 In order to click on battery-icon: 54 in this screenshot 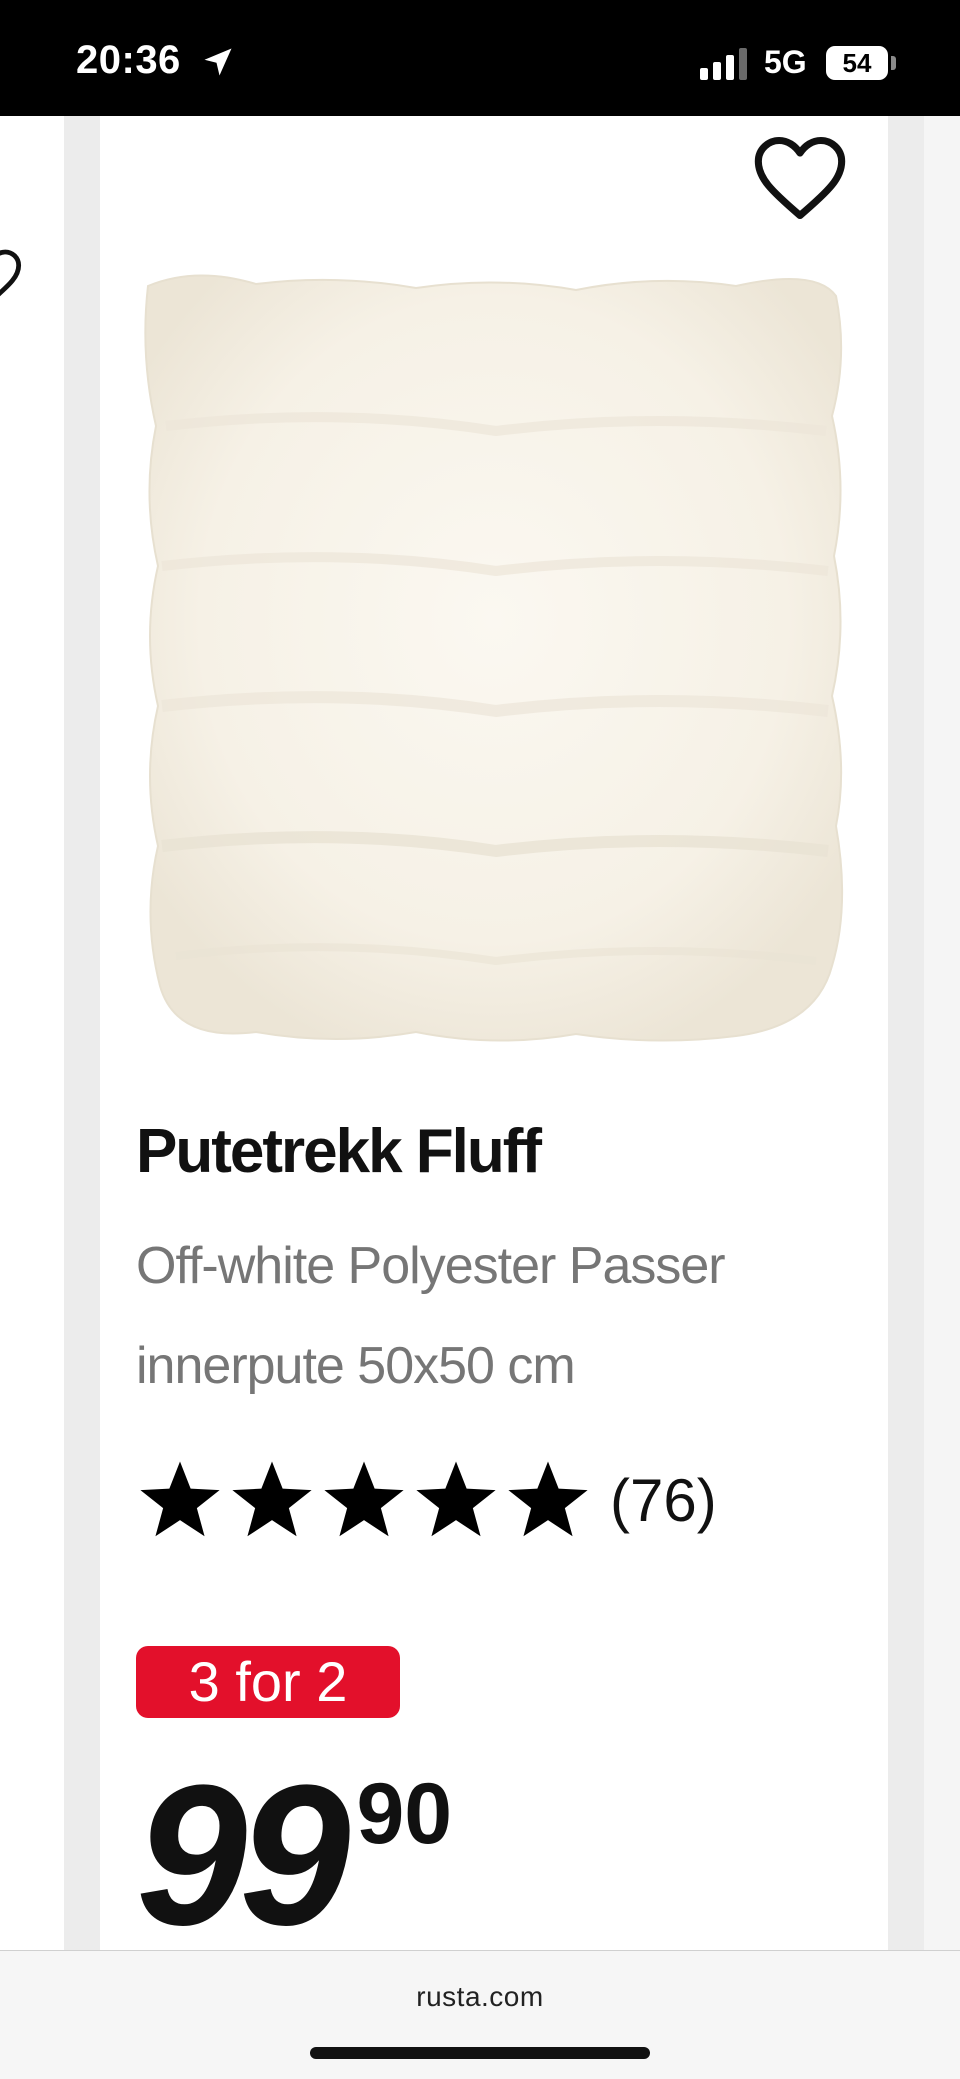, I will do `click(857, 63)`.